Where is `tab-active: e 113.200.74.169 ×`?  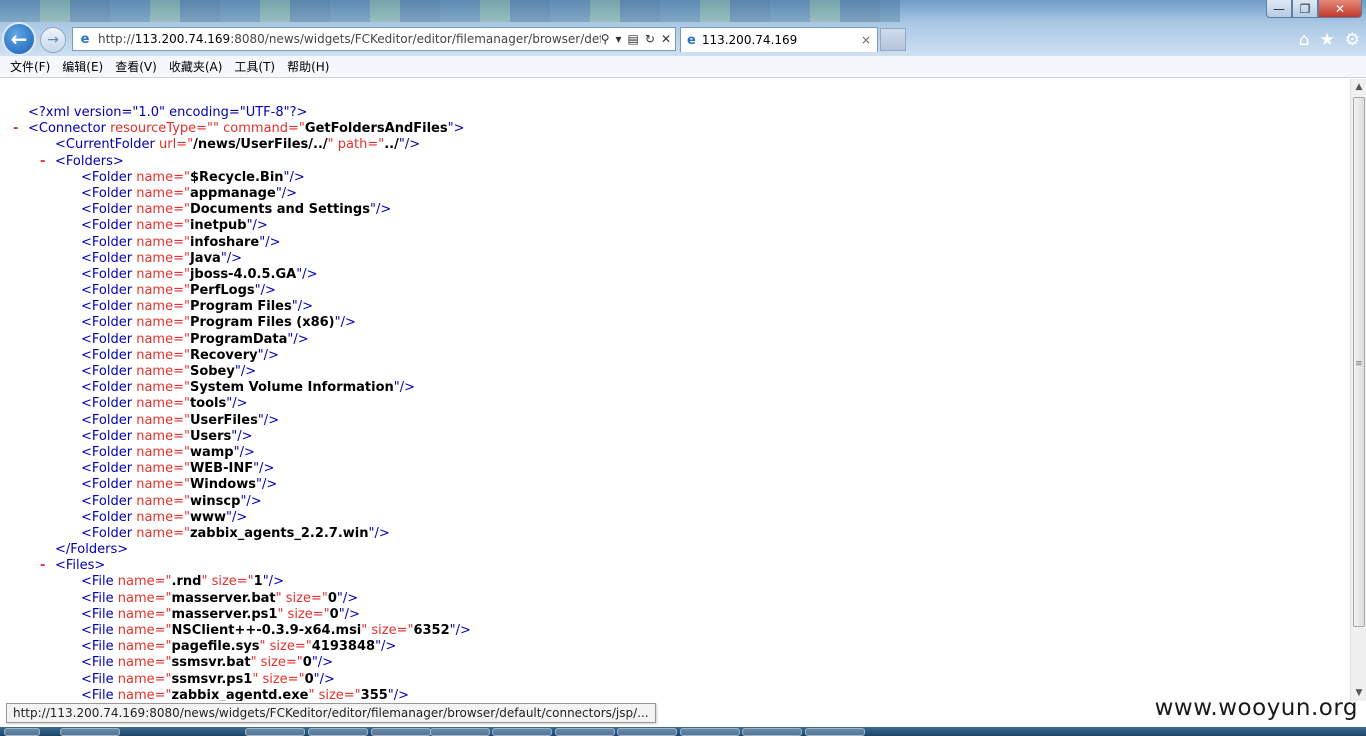
tab-active: e 113.200.74.169 × is located at coordinates (779, 39).